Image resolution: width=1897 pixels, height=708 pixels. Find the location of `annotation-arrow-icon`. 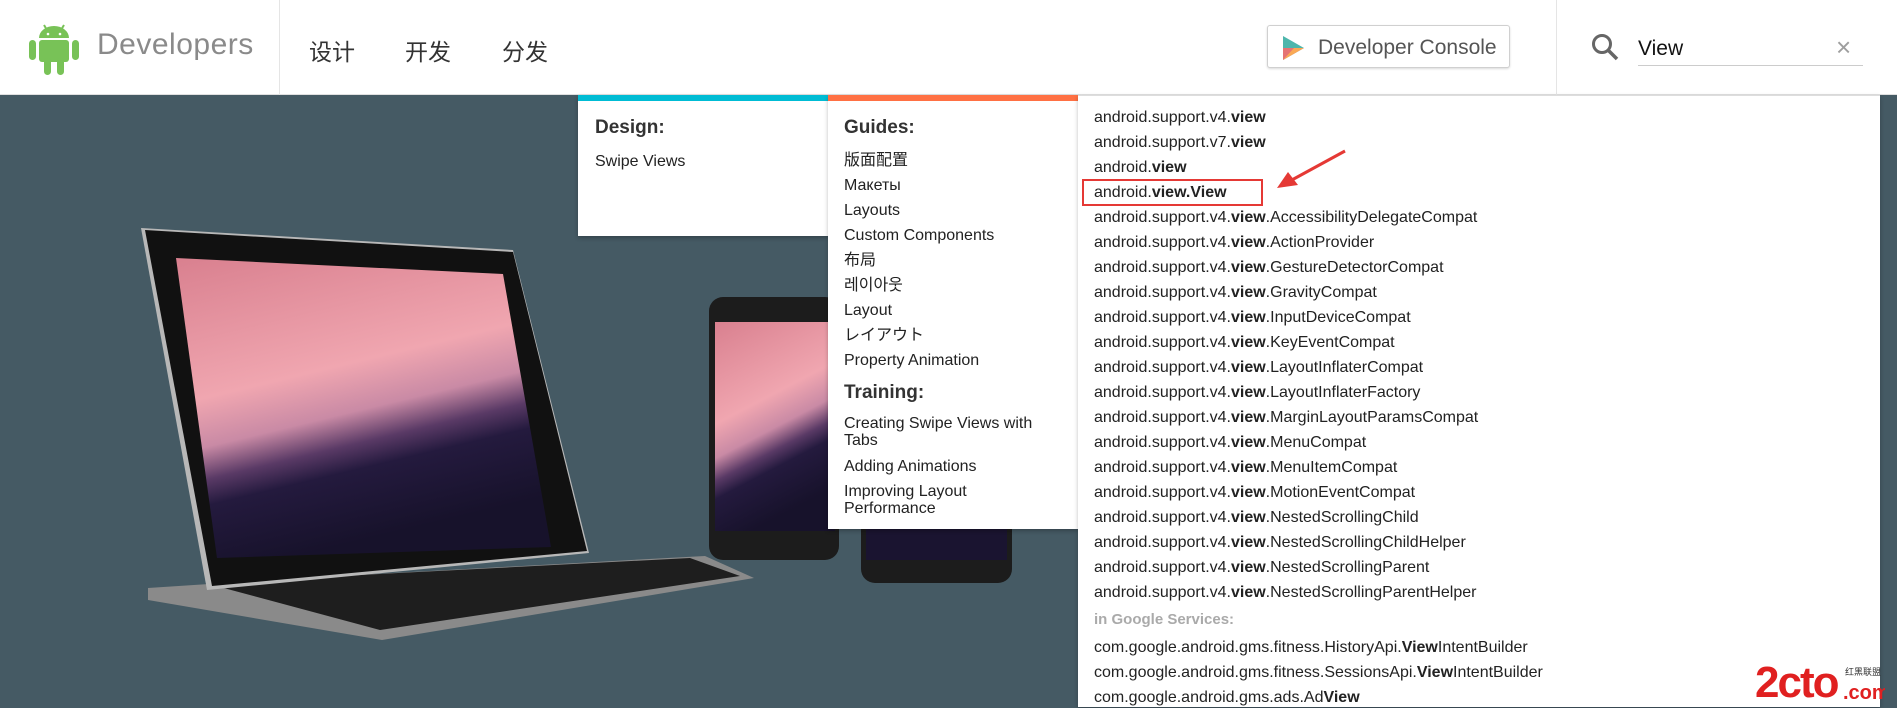

annotation-arrow-icon is located at coordinates (1311, 168).